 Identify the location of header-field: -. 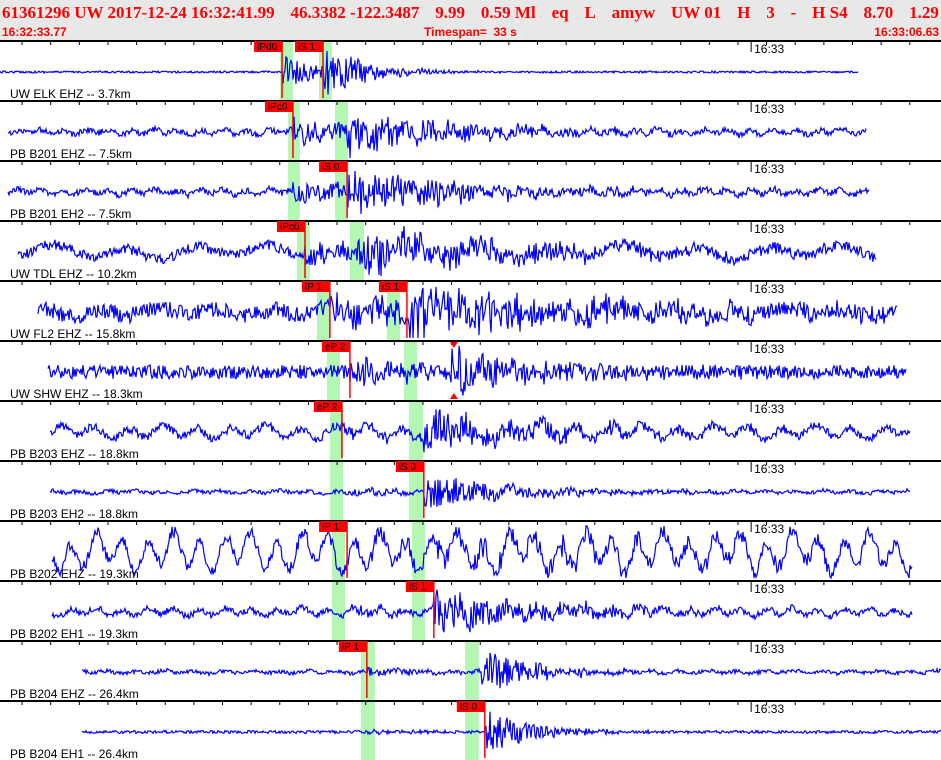
(793, 12).